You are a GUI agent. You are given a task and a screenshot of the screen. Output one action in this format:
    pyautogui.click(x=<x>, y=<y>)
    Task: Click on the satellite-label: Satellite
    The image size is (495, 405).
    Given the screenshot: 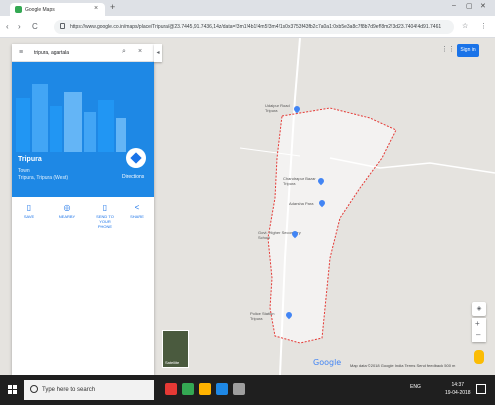 What is the action you would take?
    pyautogui.click(x=172, y=362)
    